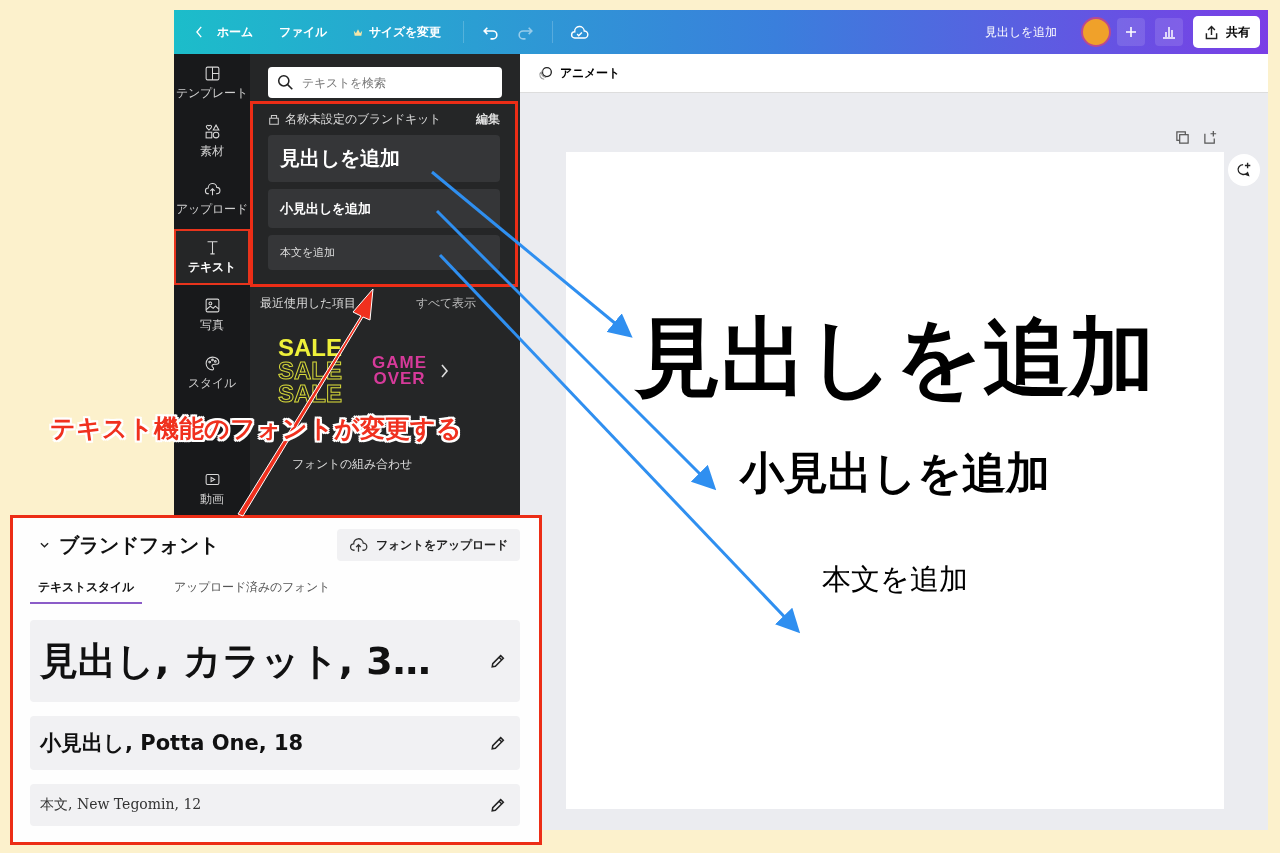  What do you see at coordinates (352, 465) in the screenshot?
I see `section-title: フォントの組み合わせ` at bounding box center [352, 465].